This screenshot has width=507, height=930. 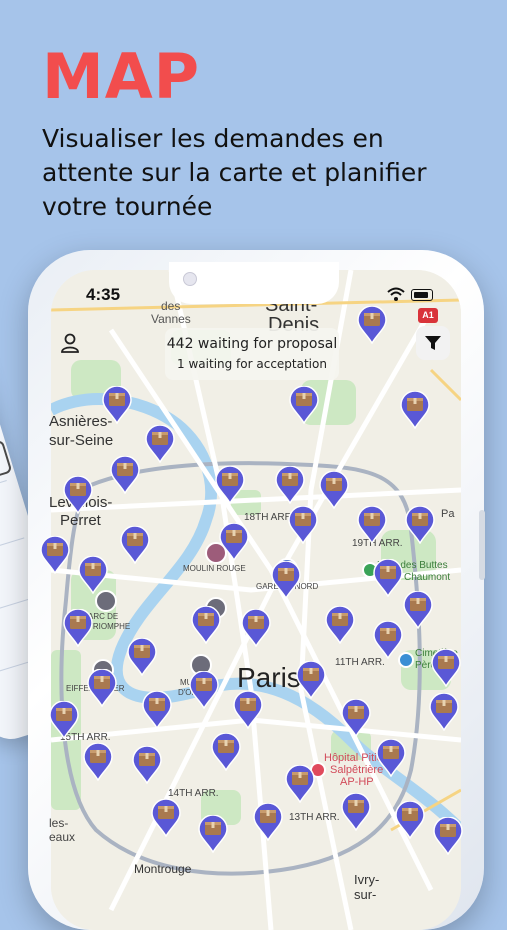 I want to click on map-label: des, so click(x=170, y=306).